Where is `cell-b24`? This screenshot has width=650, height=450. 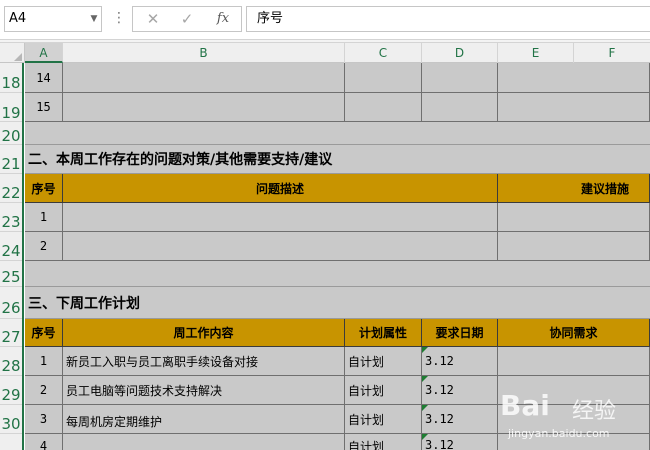 cell-b24 is located at coordinates (280, 246).